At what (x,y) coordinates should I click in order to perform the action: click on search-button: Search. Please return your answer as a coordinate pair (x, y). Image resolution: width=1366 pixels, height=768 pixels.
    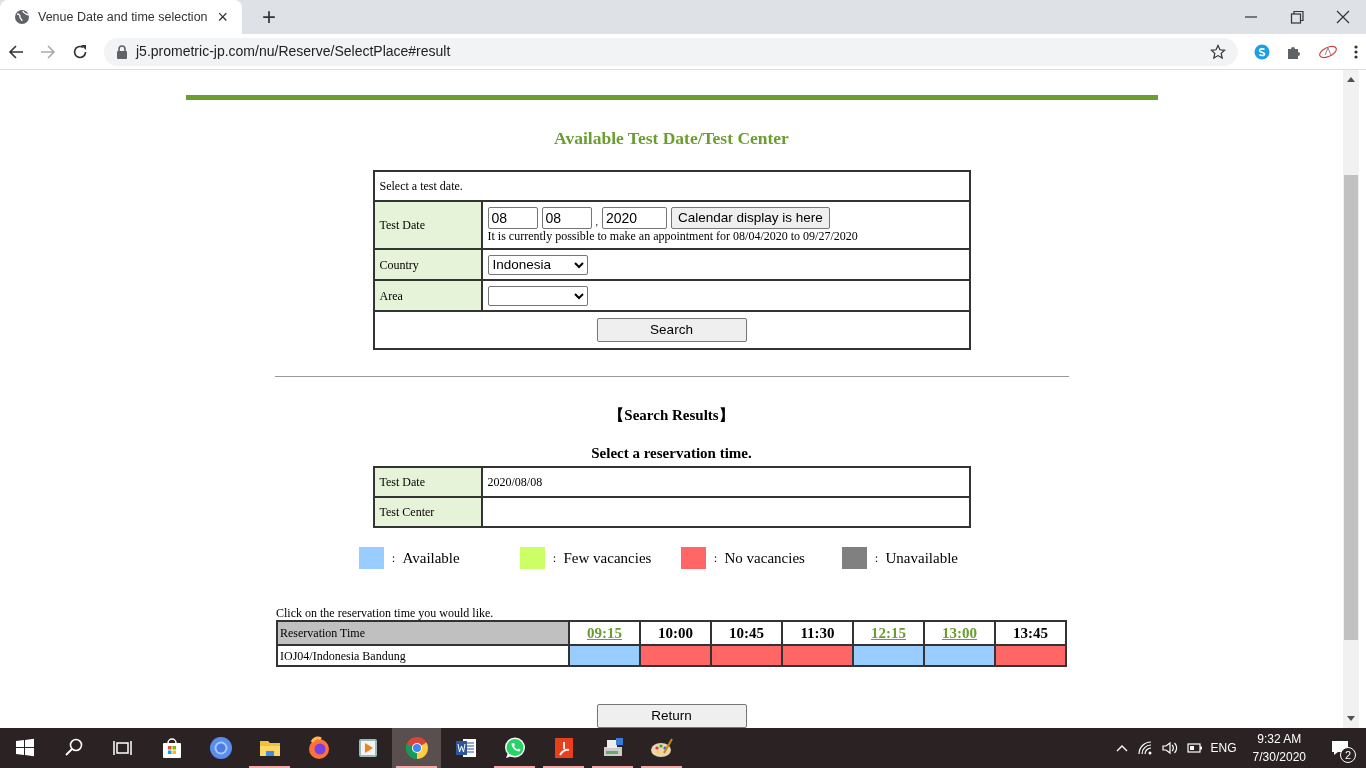
    Looking at the image, I should click on (671, 330).